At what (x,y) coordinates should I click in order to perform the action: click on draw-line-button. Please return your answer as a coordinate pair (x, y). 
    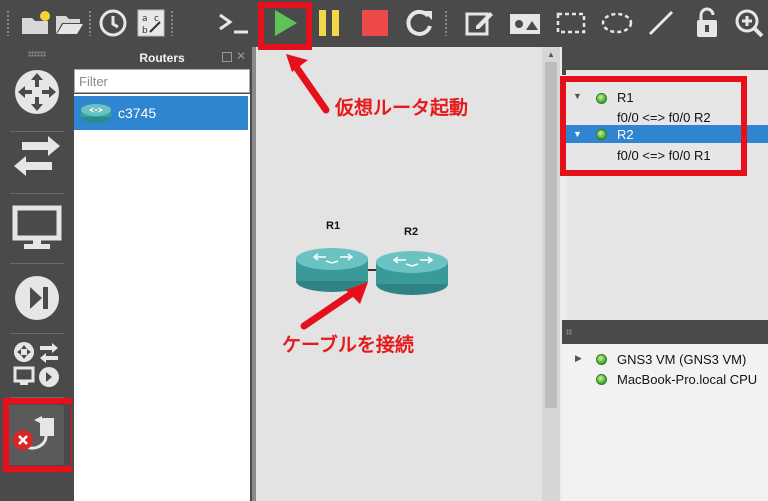
    Looking at the image, I should click on (661, 23).